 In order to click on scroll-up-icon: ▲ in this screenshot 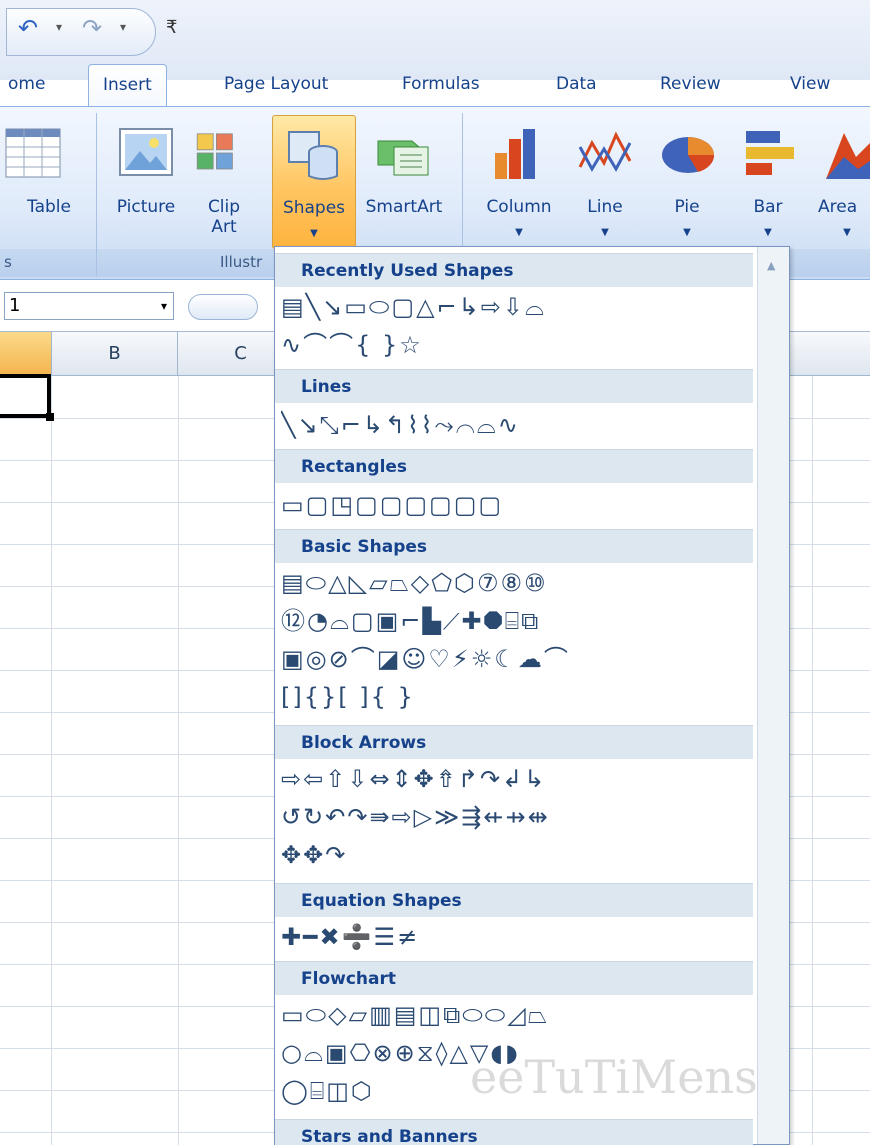, I will do `click(771, 265)`.